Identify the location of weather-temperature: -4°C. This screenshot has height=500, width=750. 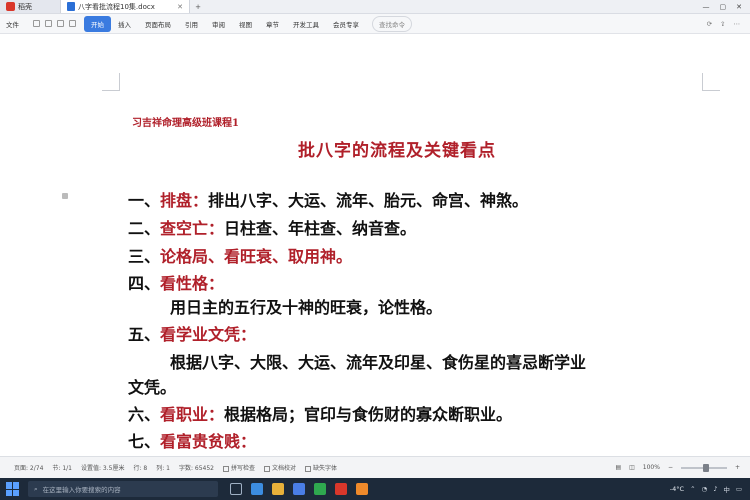
(677, 489).